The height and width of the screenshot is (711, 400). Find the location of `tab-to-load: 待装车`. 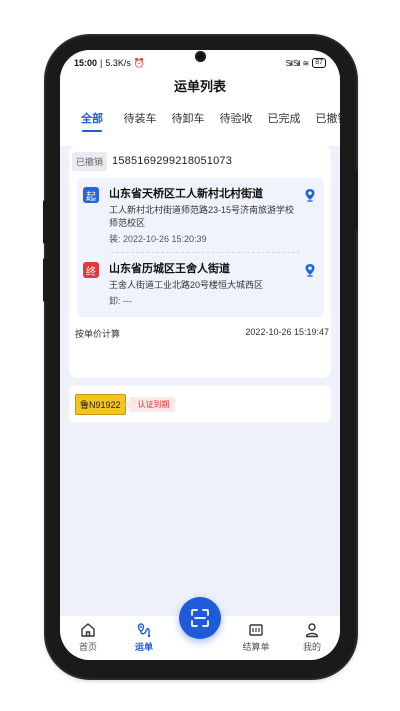

tab-to-load: 待装车 is located at coordinates (140, 119).